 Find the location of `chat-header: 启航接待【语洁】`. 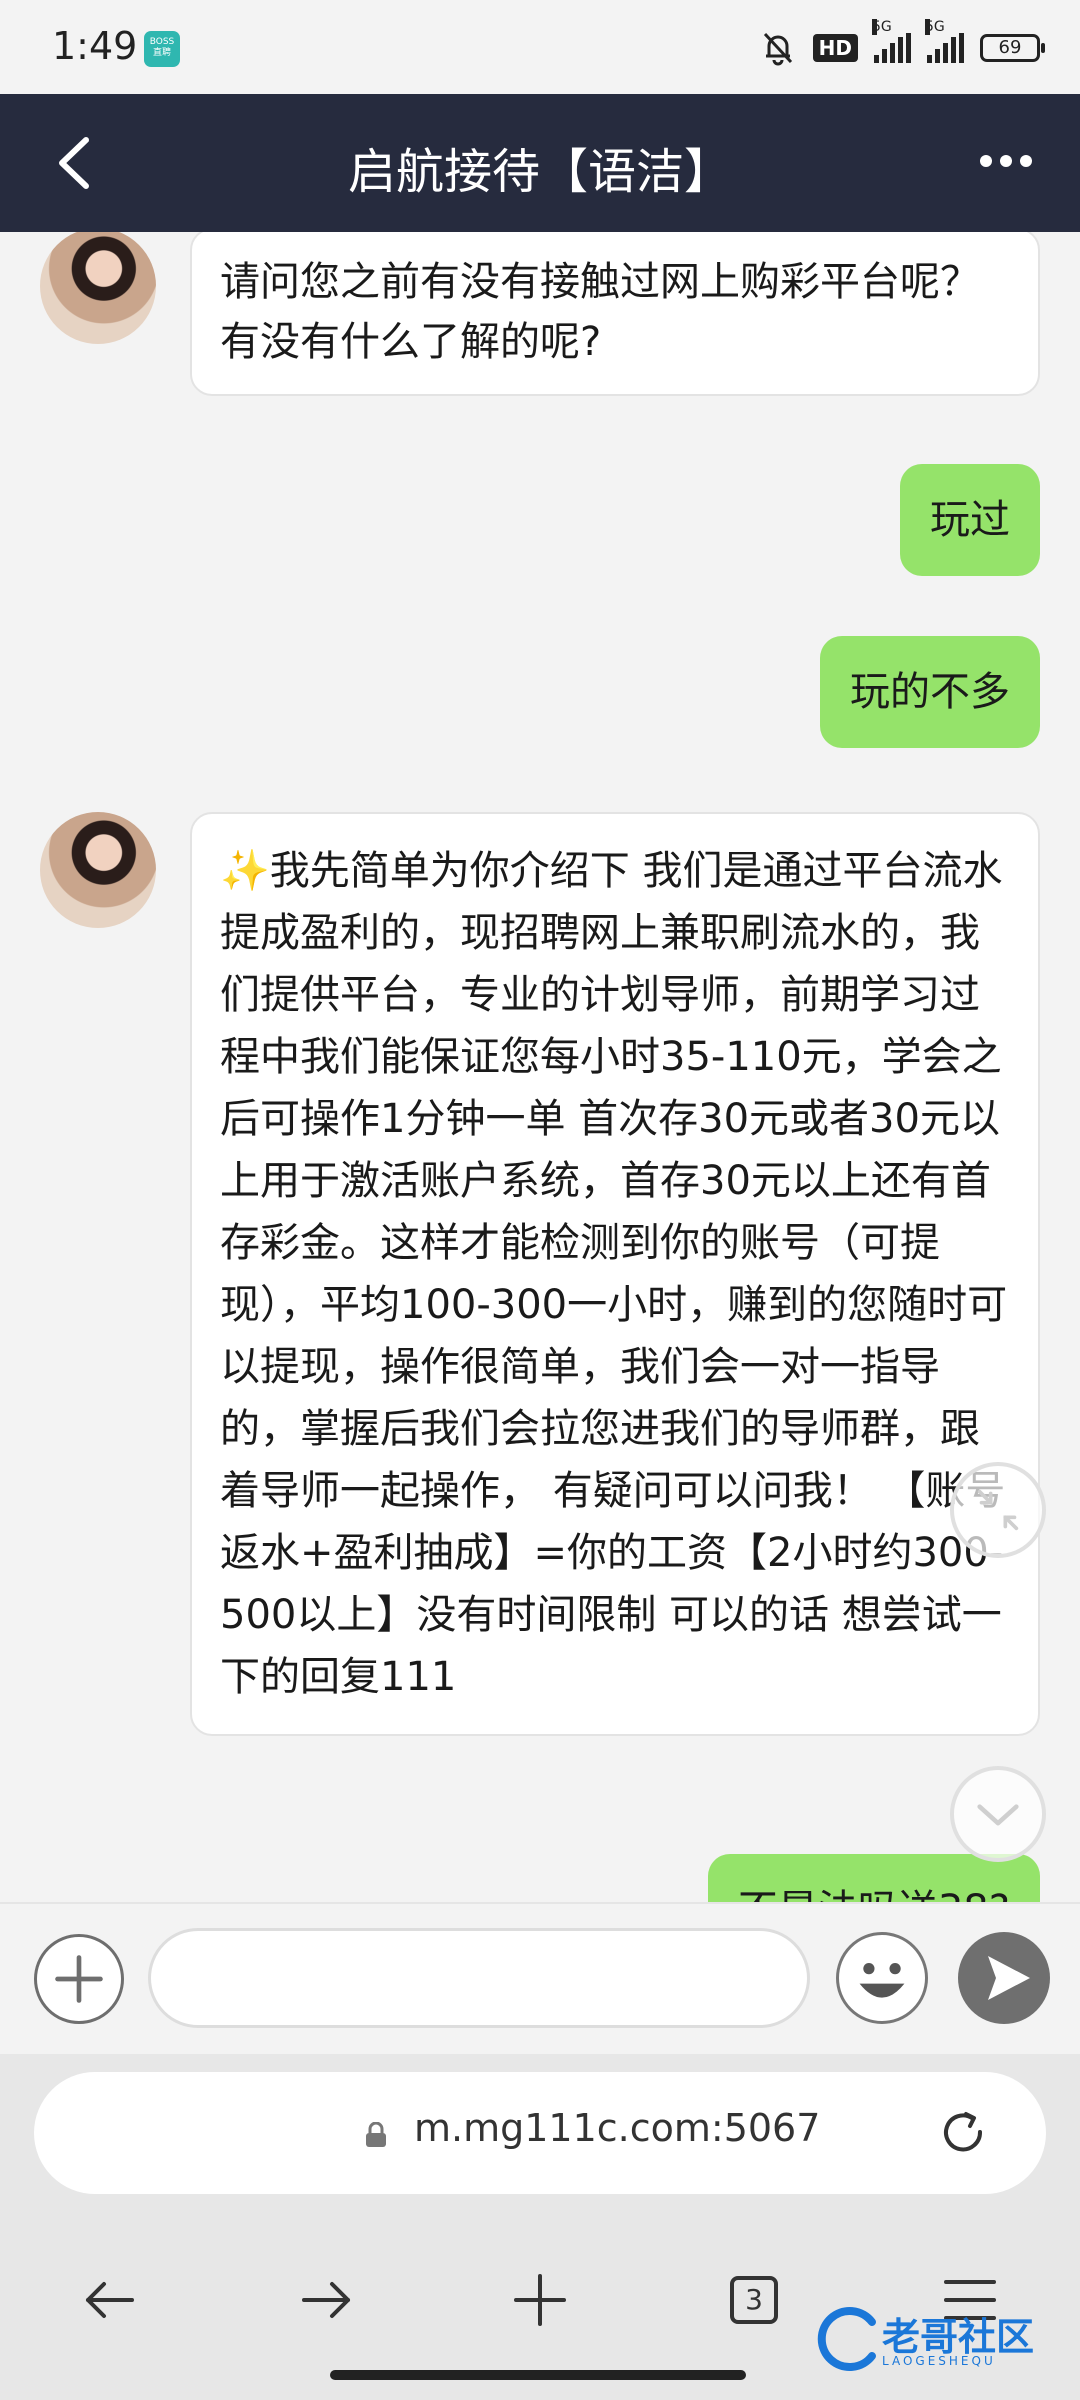

chat-header: 启航接待【语洁】 is located at coordinates (540, 163).